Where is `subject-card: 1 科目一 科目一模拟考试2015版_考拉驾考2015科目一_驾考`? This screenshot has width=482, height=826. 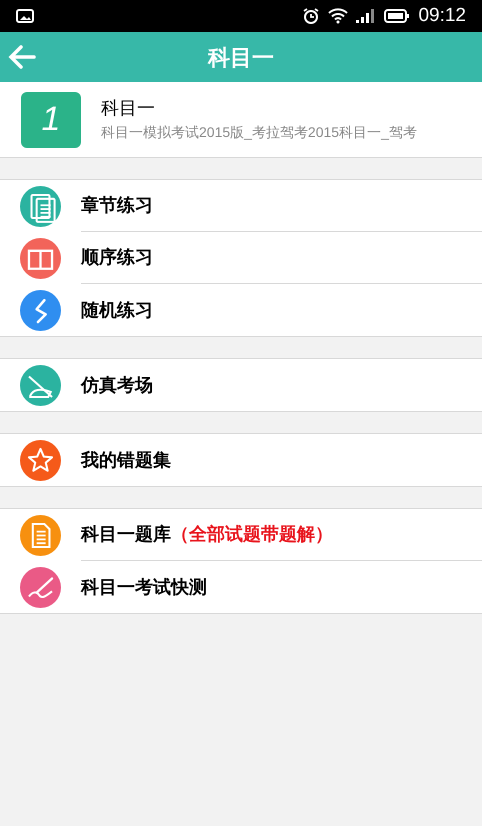 subject-card: 1 科目一 科目一模拟考试2015版_考拉驾考2015科目一_驾考 is located at coordinates (241, 120).